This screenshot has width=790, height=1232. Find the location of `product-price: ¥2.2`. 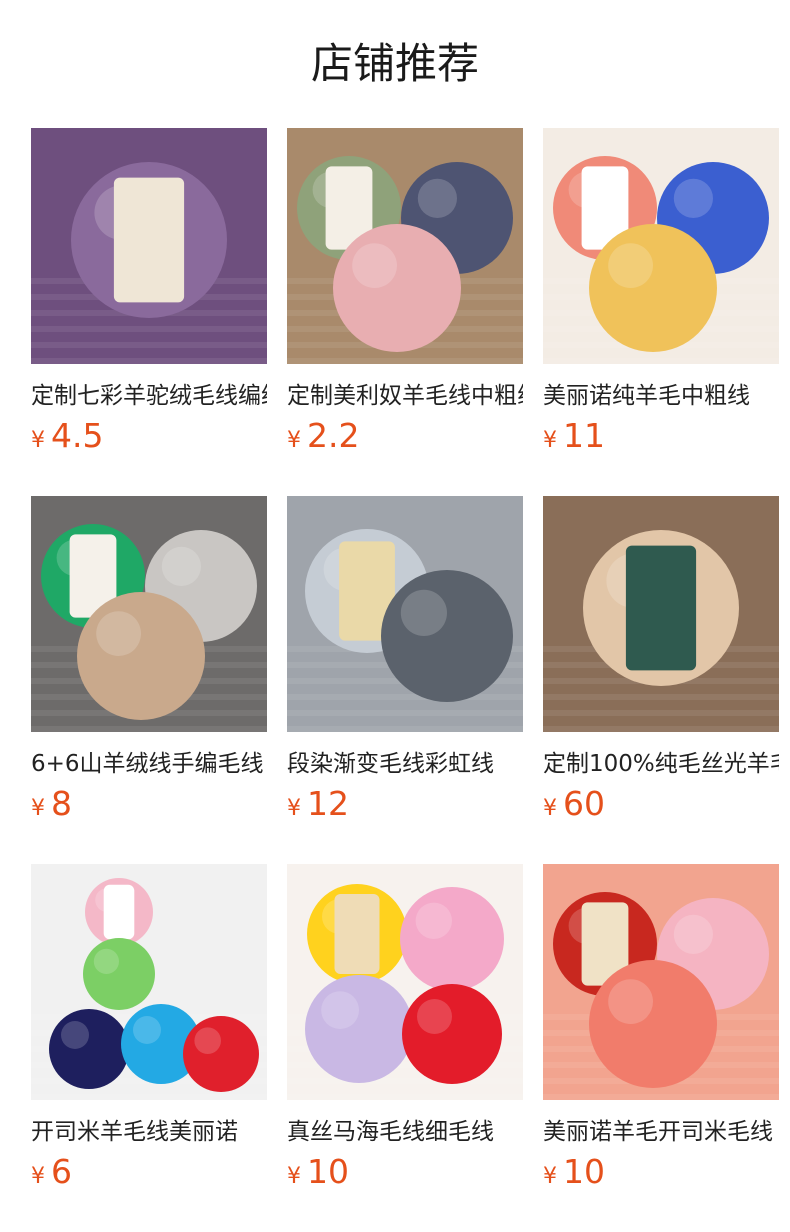

product-price: ¥2.2 is located at coordinates (323, 437).